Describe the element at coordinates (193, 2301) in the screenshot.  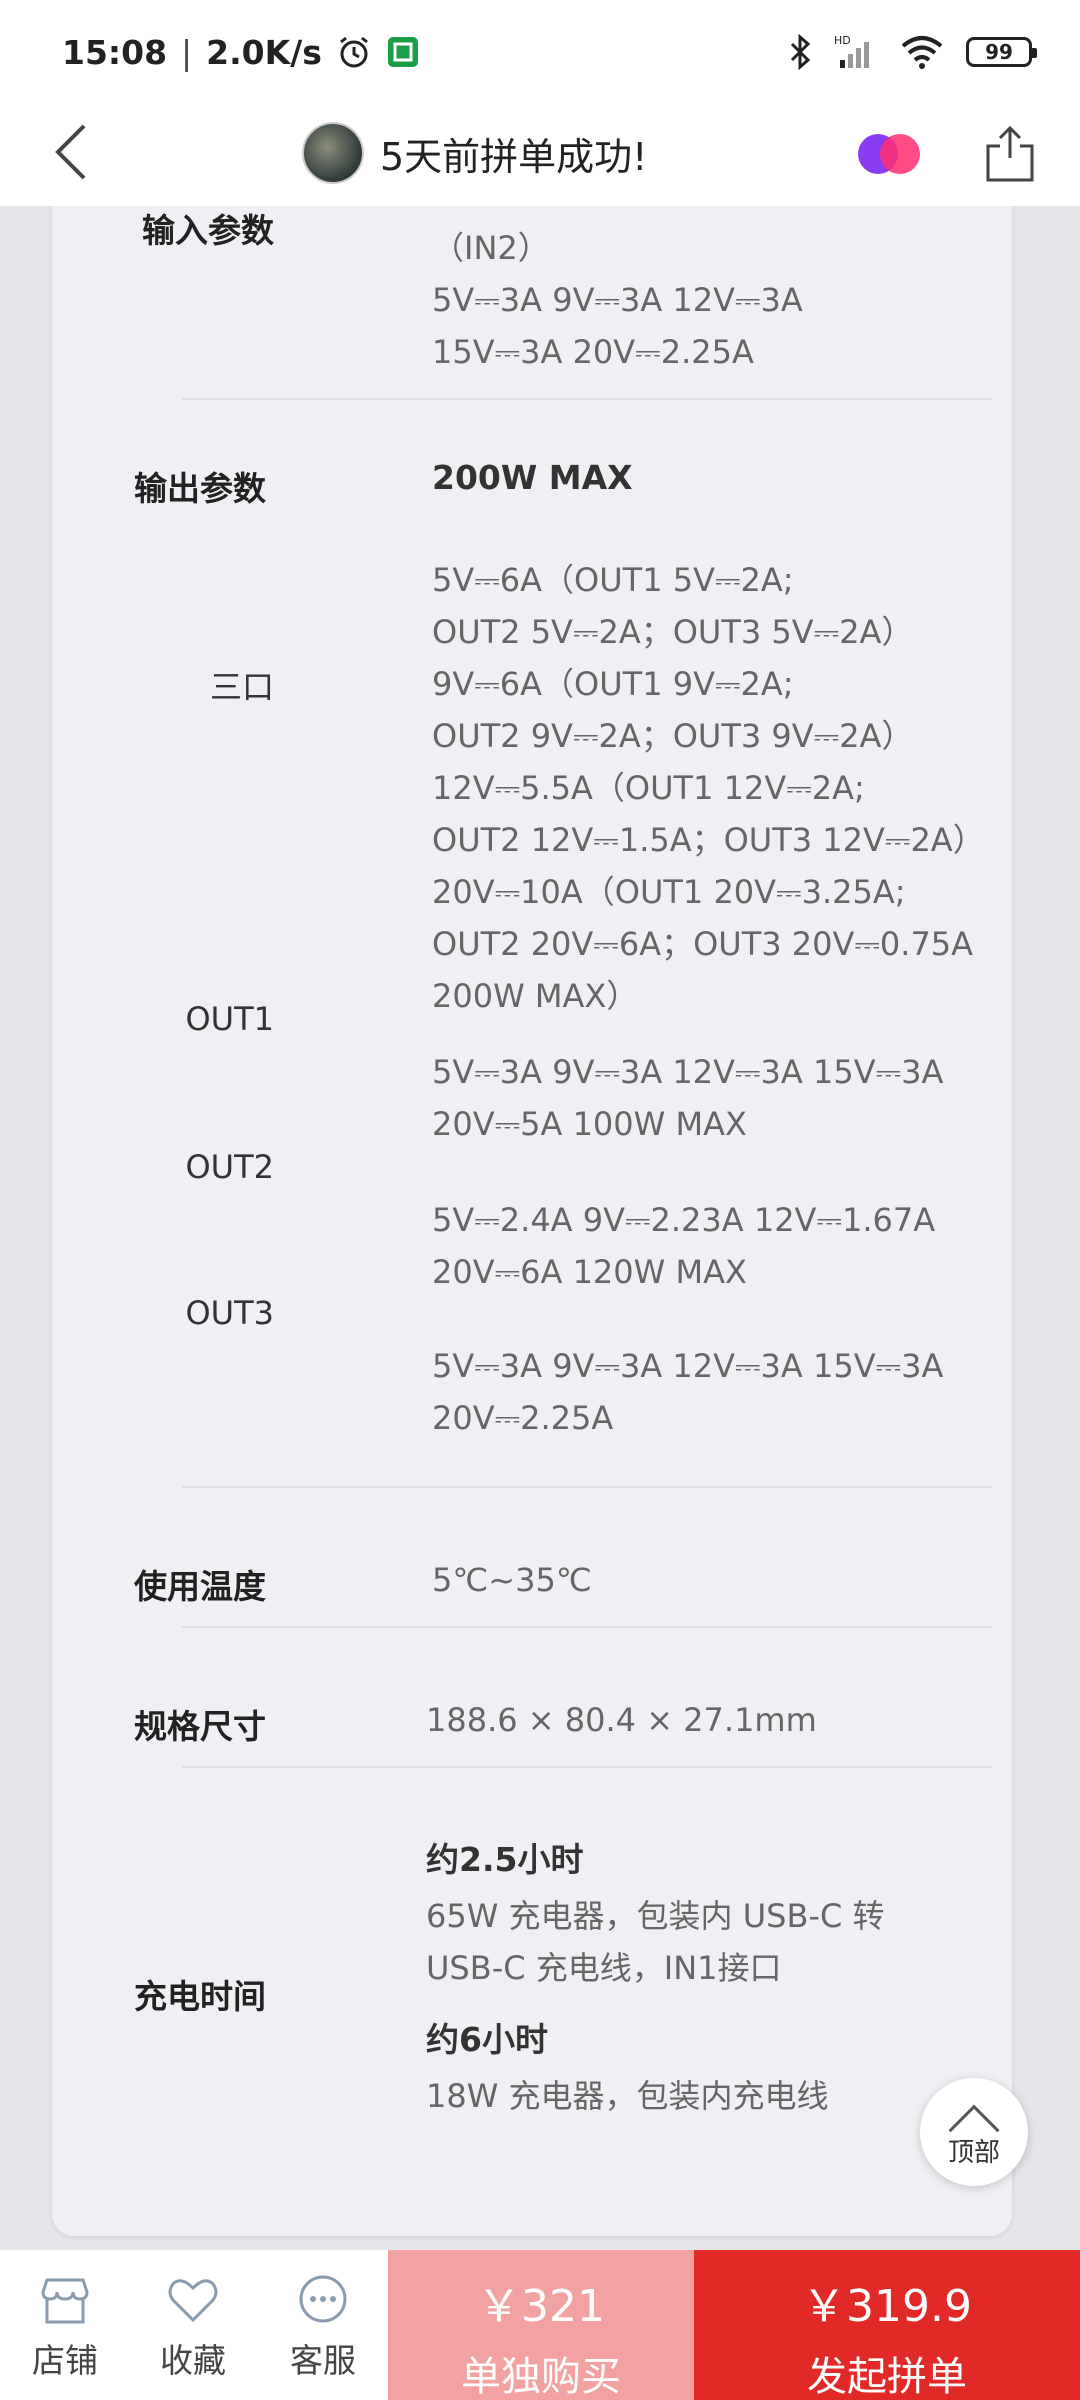
I see `heart-icon` at that location.